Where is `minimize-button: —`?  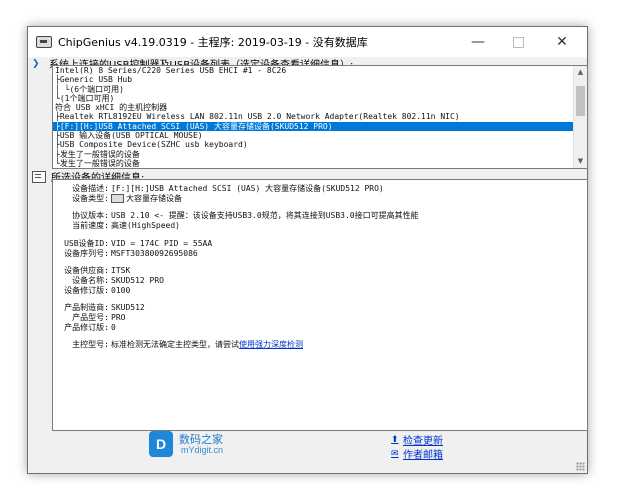
minimize-button: — is located at coordinates (478, 42).